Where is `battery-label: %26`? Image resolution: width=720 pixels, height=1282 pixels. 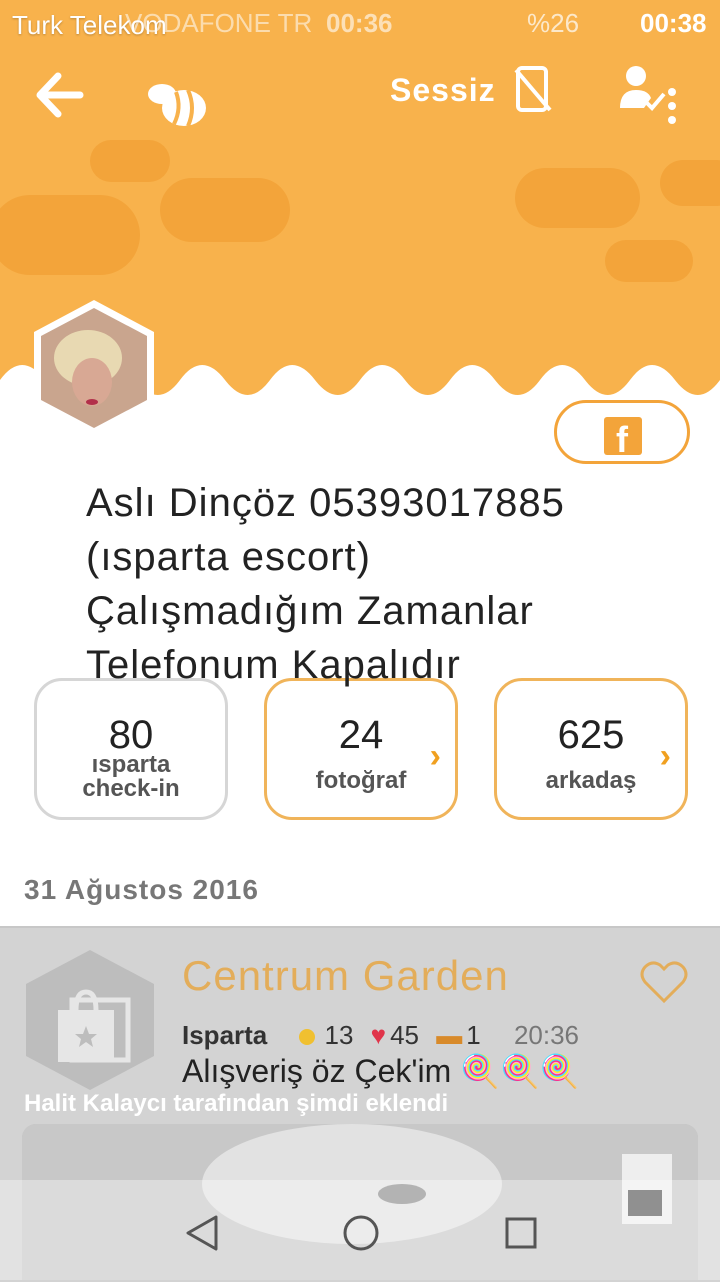 battery-label: %26 is located at coordinates (553, 23).